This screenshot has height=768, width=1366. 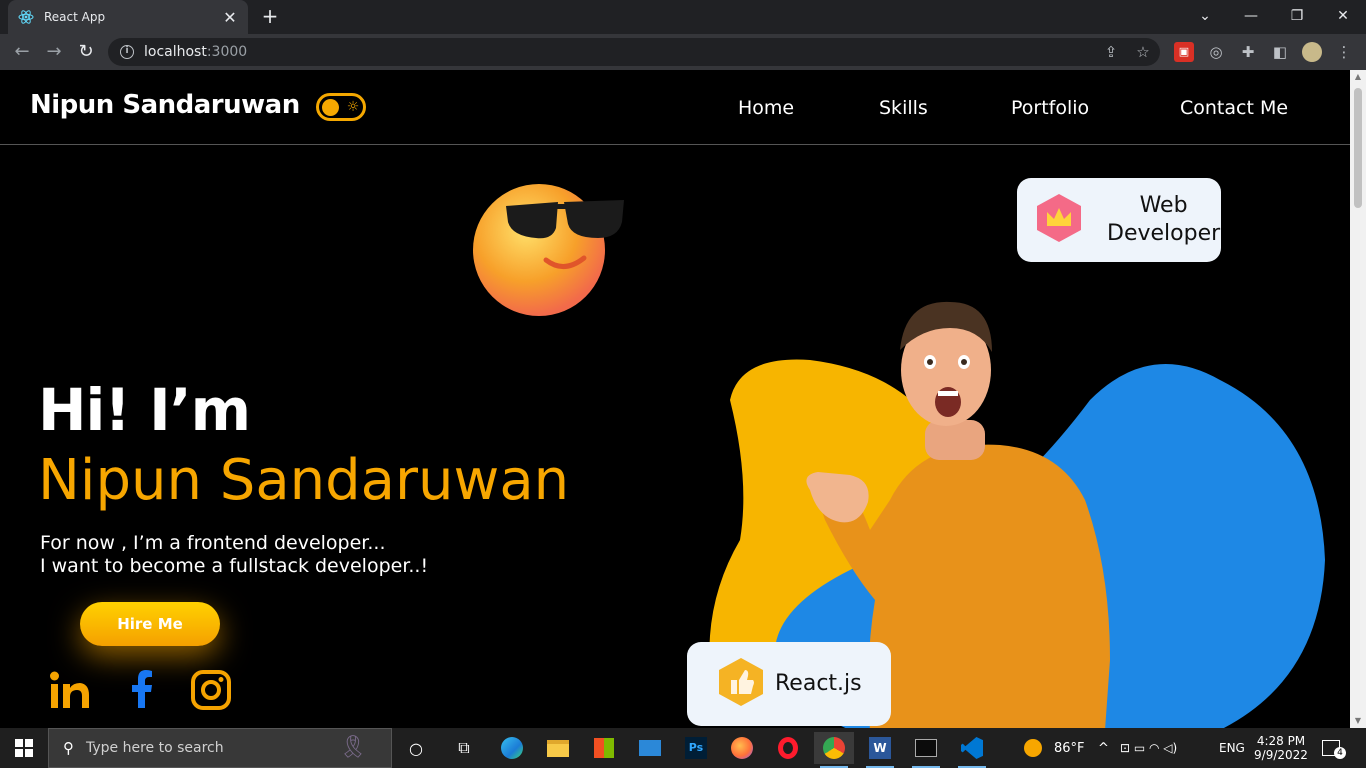 I want to click on facebook-icon, so click(x=142, y=690).